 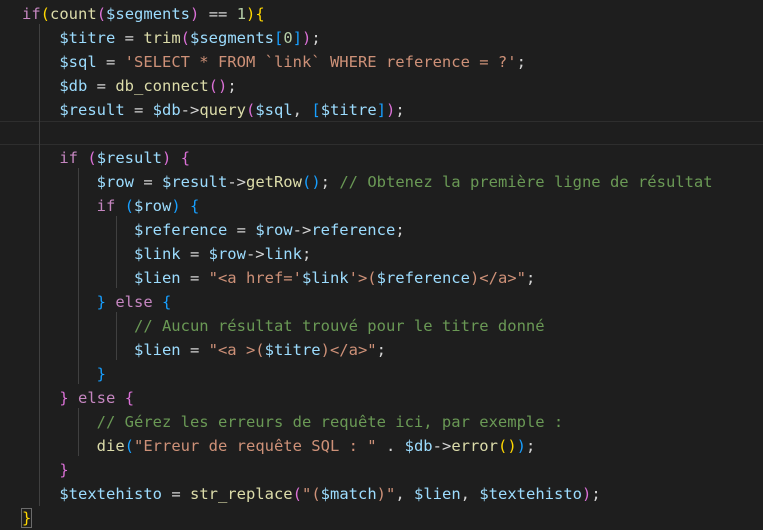 I want to click on code-token: getRow, so click(x=273, y=182).